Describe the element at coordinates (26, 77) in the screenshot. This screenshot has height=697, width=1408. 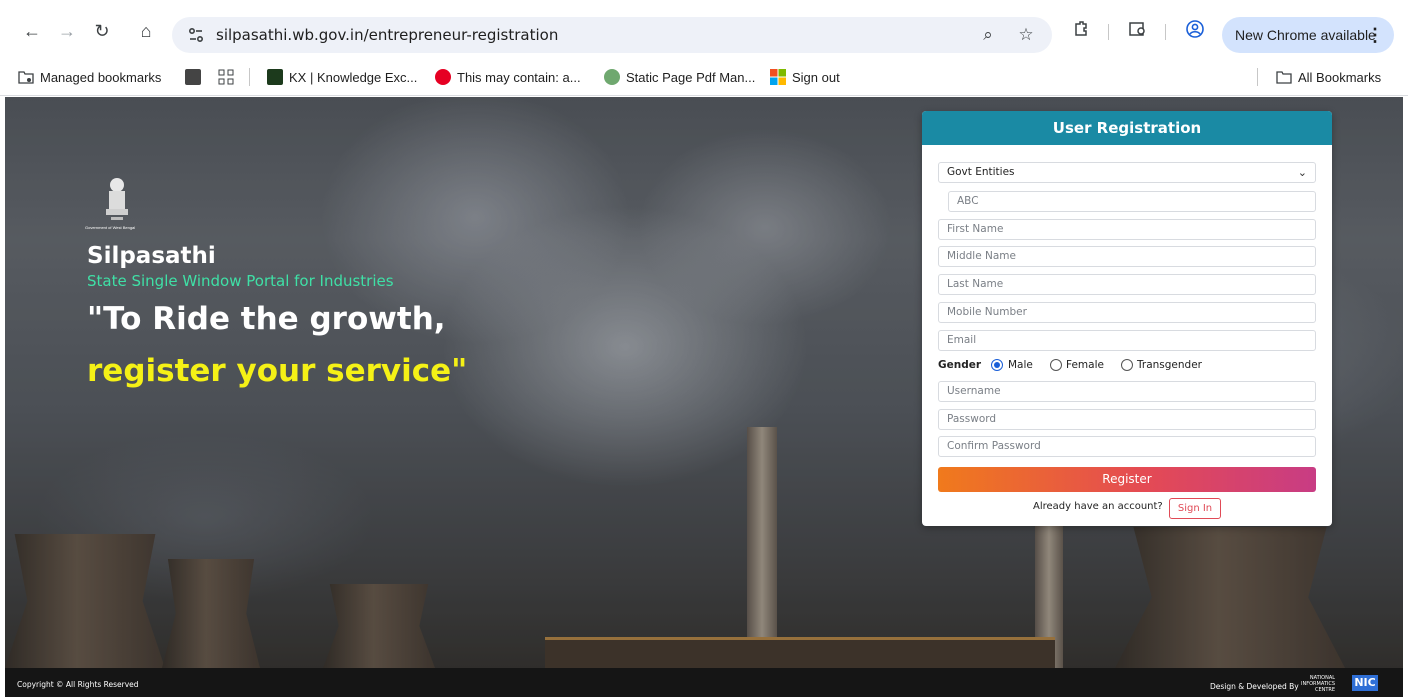
I see `managed-folder-icon` at that location.